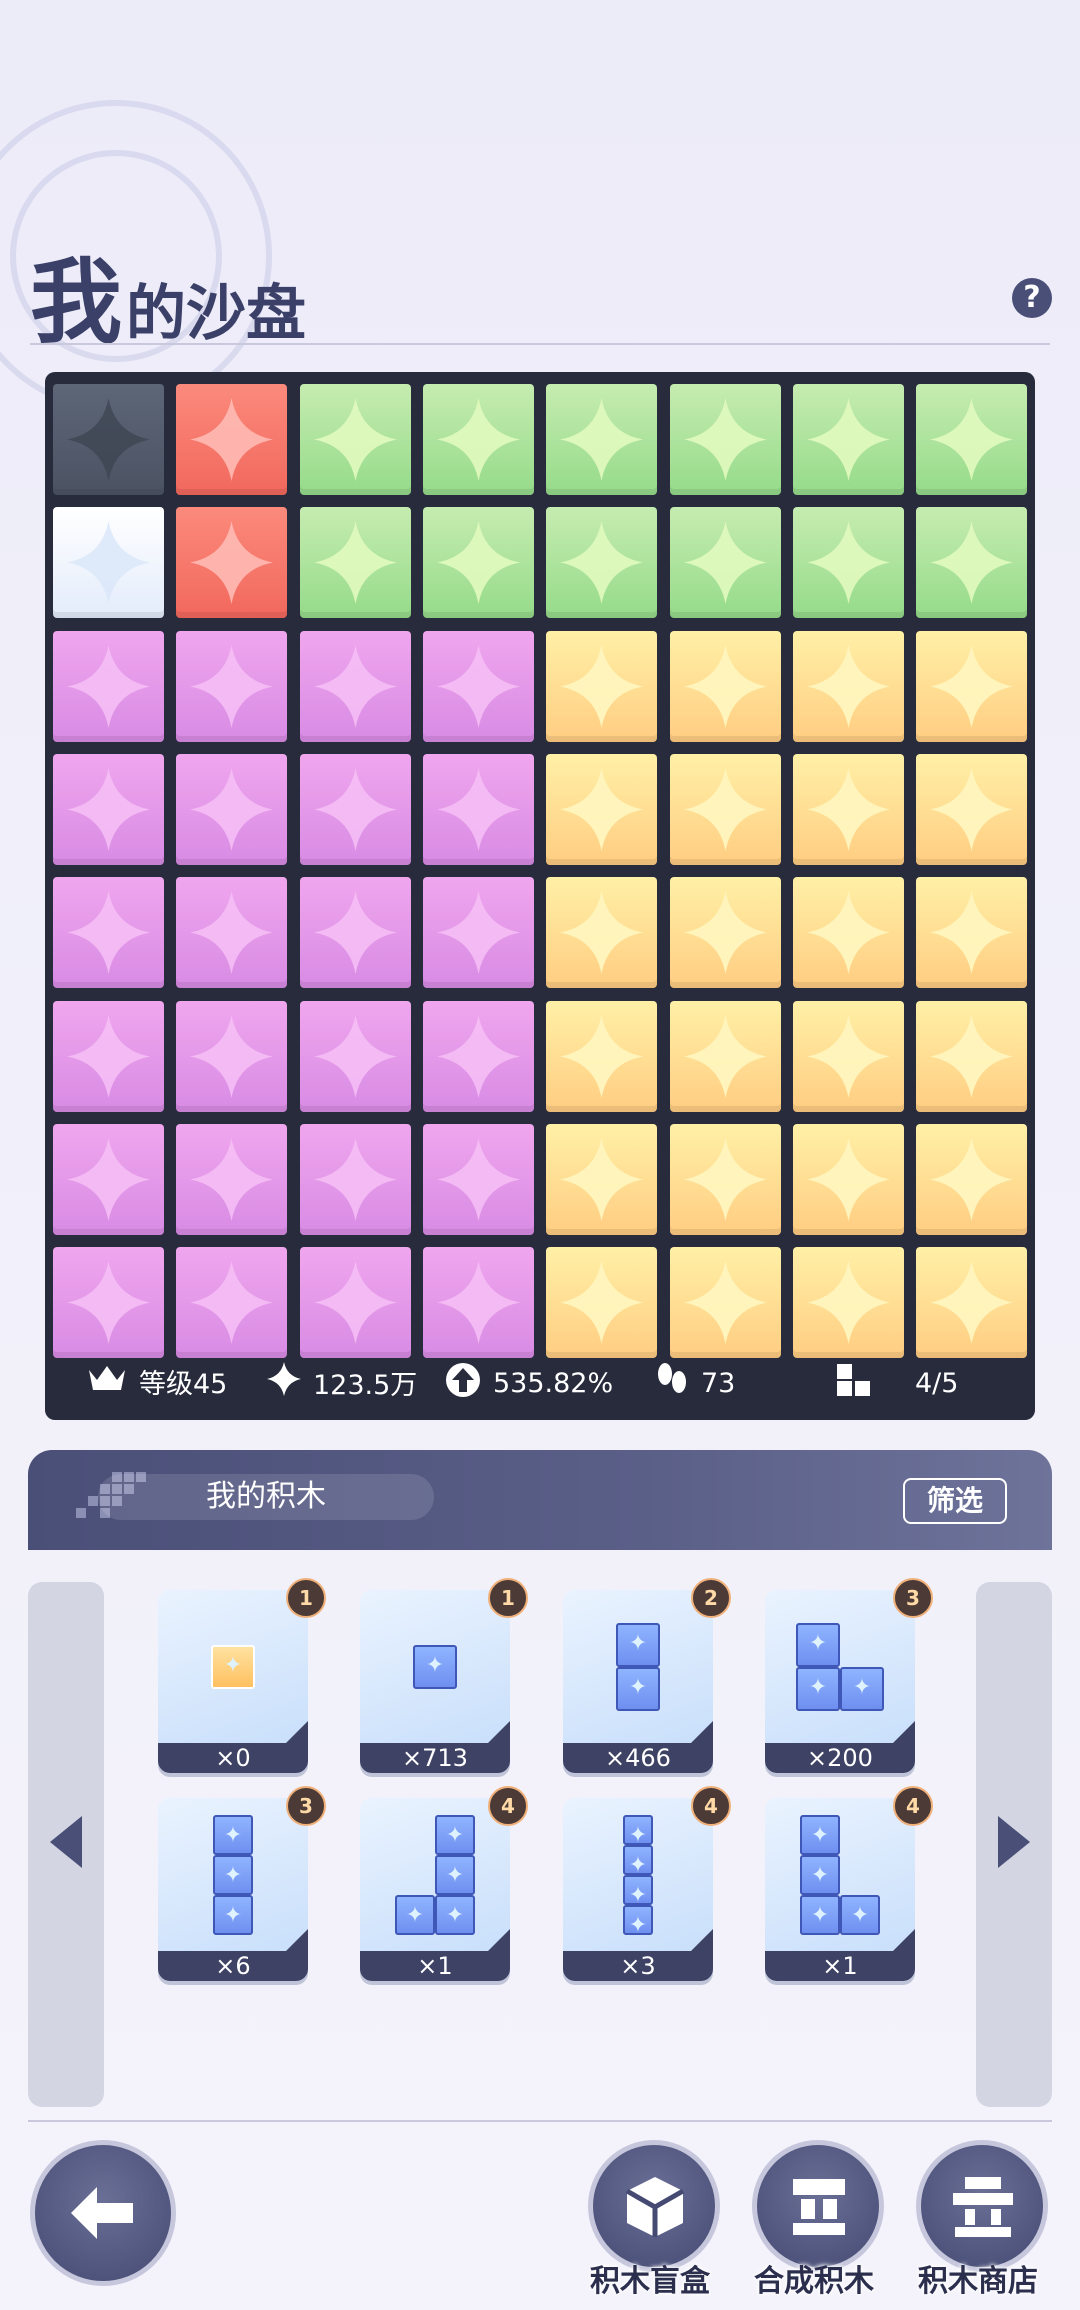 The height and width of the screenshot is (2310, 1080). What do you see at coordinates (103, 2213) in the screenshot?
I see `back-button` at bounding box center [103, 2213].